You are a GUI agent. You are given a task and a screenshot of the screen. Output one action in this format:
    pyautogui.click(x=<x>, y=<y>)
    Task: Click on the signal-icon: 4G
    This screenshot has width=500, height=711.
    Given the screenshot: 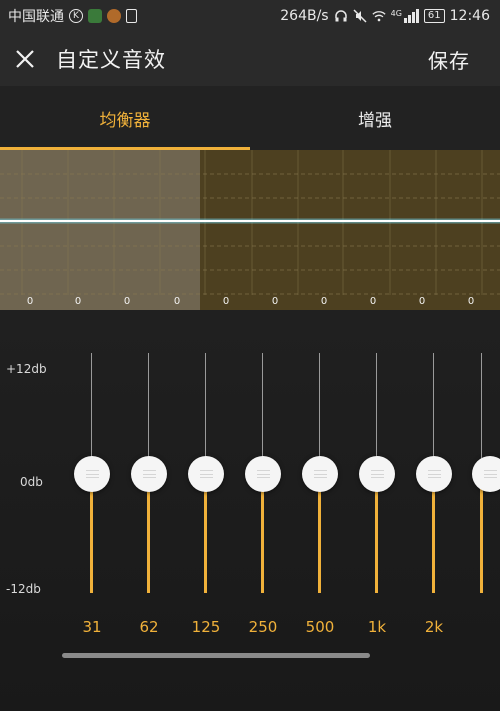 What is the action you would take?
    pyautogui.click(x=405, y=16)
    